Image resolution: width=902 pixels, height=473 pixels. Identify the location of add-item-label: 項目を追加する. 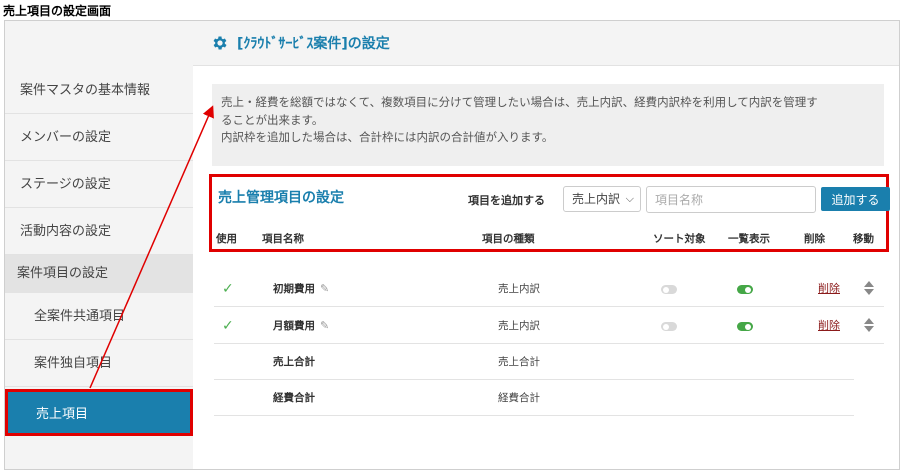
(506, 200).